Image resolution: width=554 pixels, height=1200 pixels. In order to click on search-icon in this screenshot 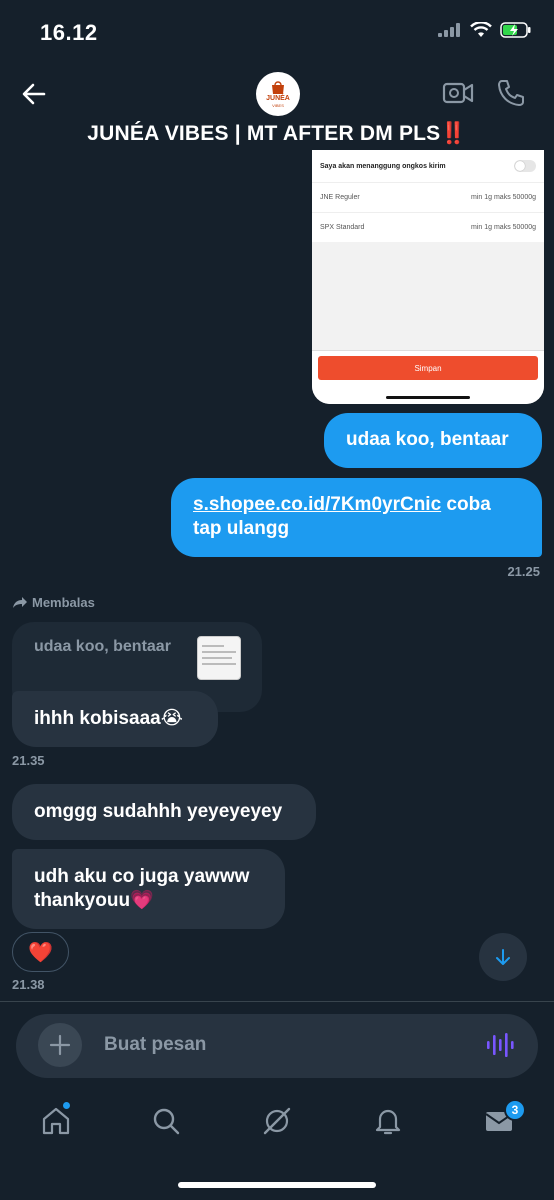, I will do `click(166, 1121)`.